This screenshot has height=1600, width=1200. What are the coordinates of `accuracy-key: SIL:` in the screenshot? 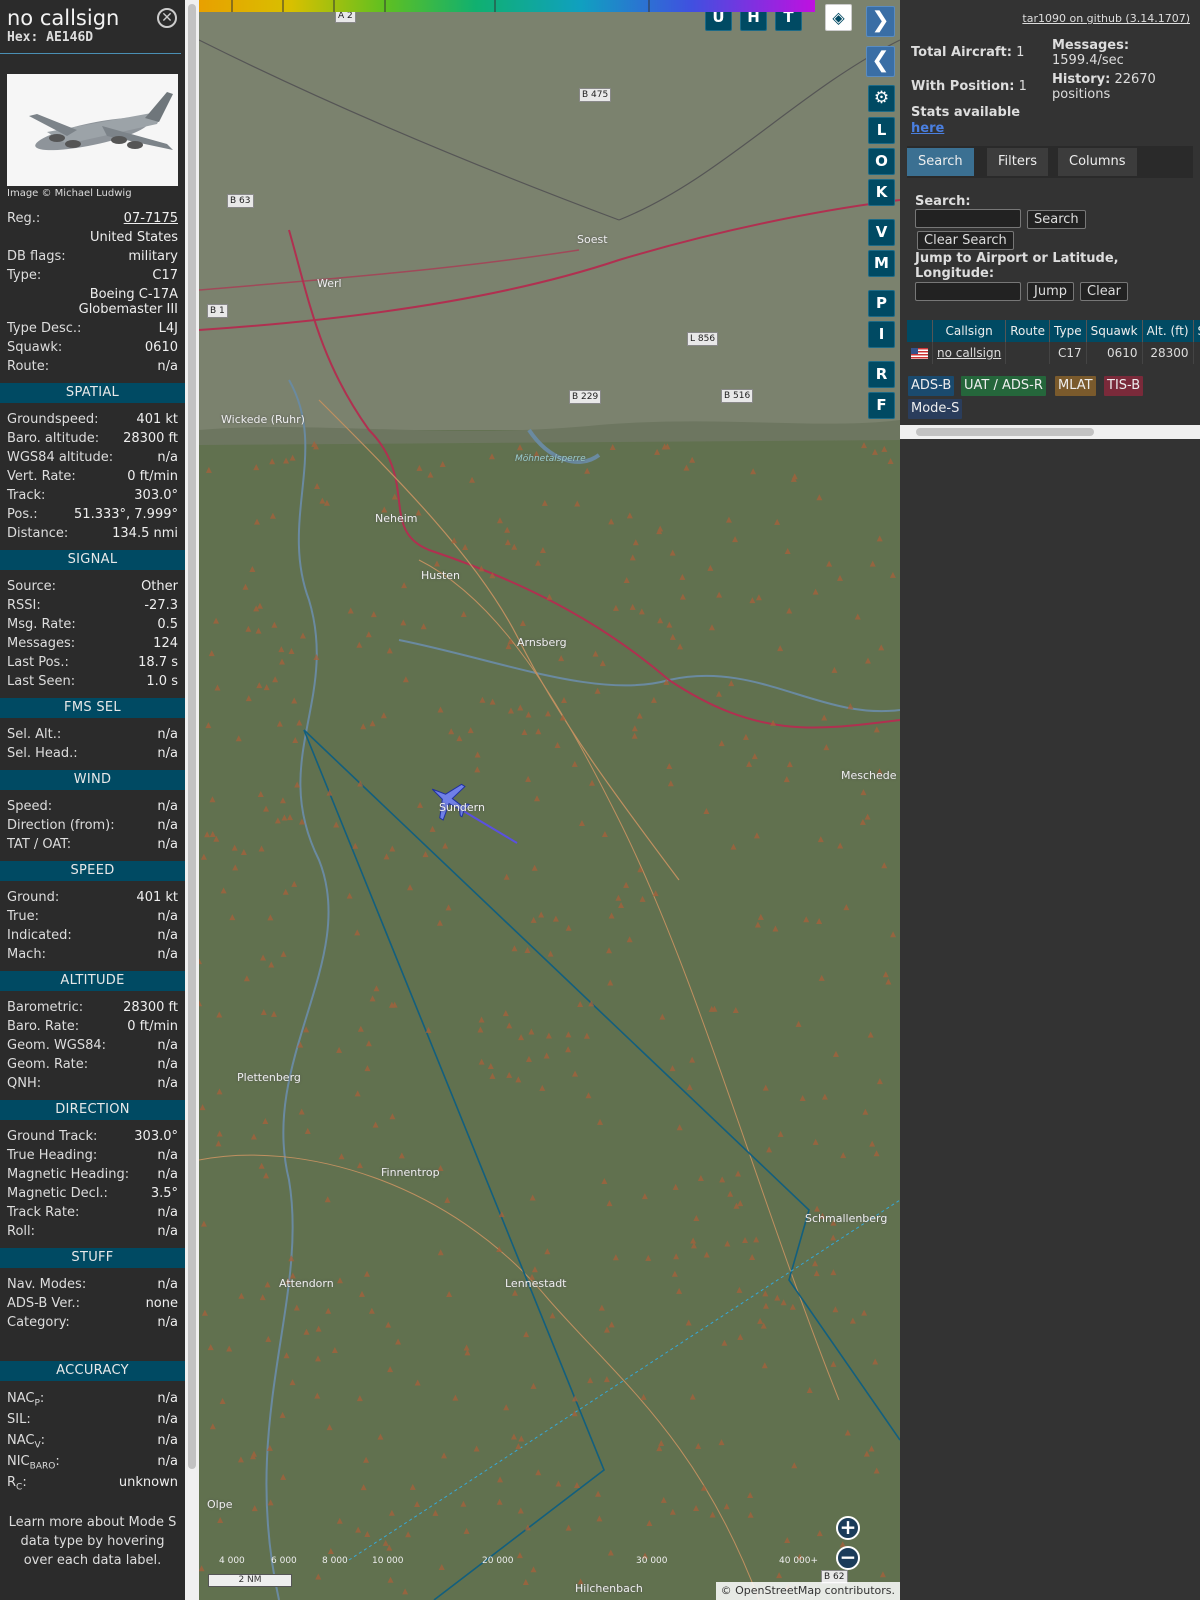 It's located at (19, 1419).